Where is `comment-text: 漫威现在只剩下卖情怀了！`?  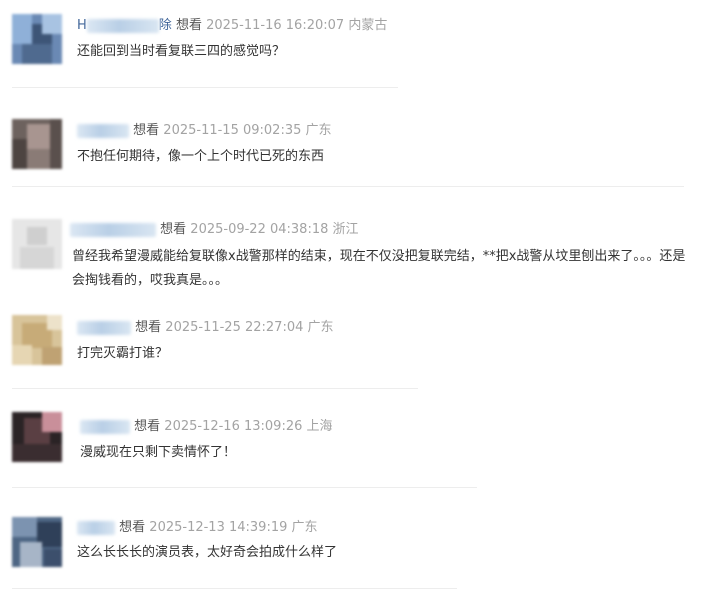 comment-text: 漫威现在只剩下卖情怀了！ is located at coordinates (158, 452).